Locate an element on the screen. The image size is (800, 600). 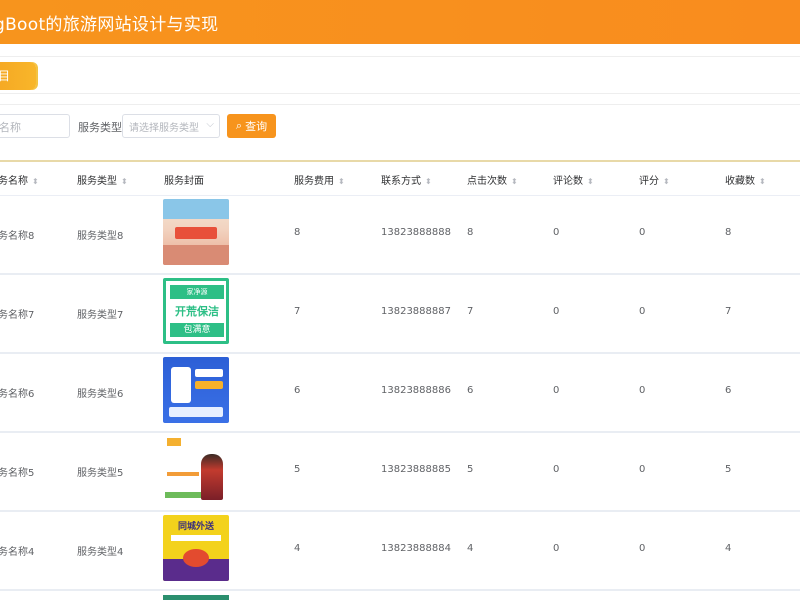
table-row: 务名称6 服务类型6 6 13823888886 6 0 0 6 is located at coordinates (400, 393).